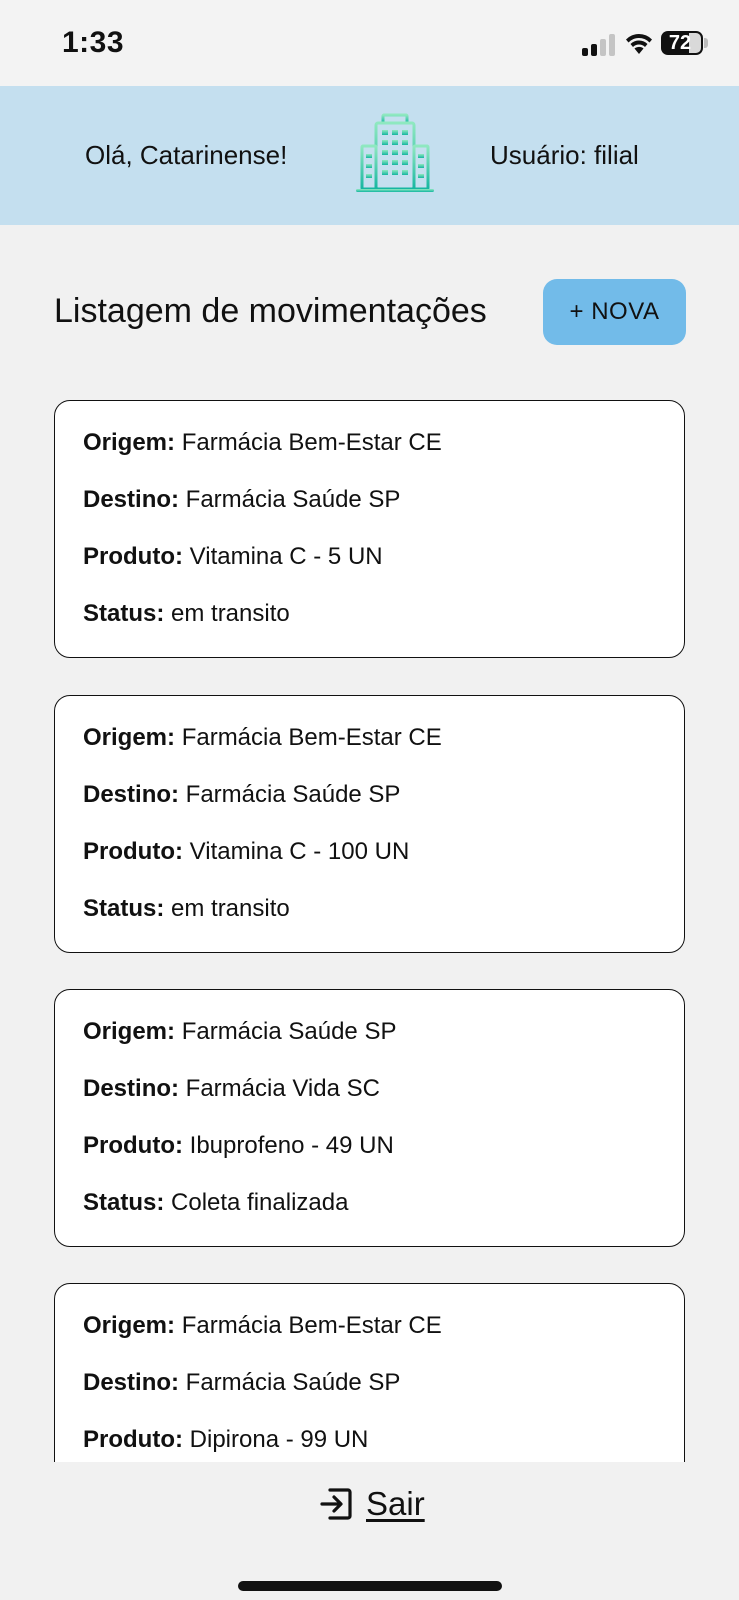 Image resolution: width=739 pixels, height=1600 pixels. I want to click on product-line: Produto: Dipirona - 99 UN, so click(225, 1440).